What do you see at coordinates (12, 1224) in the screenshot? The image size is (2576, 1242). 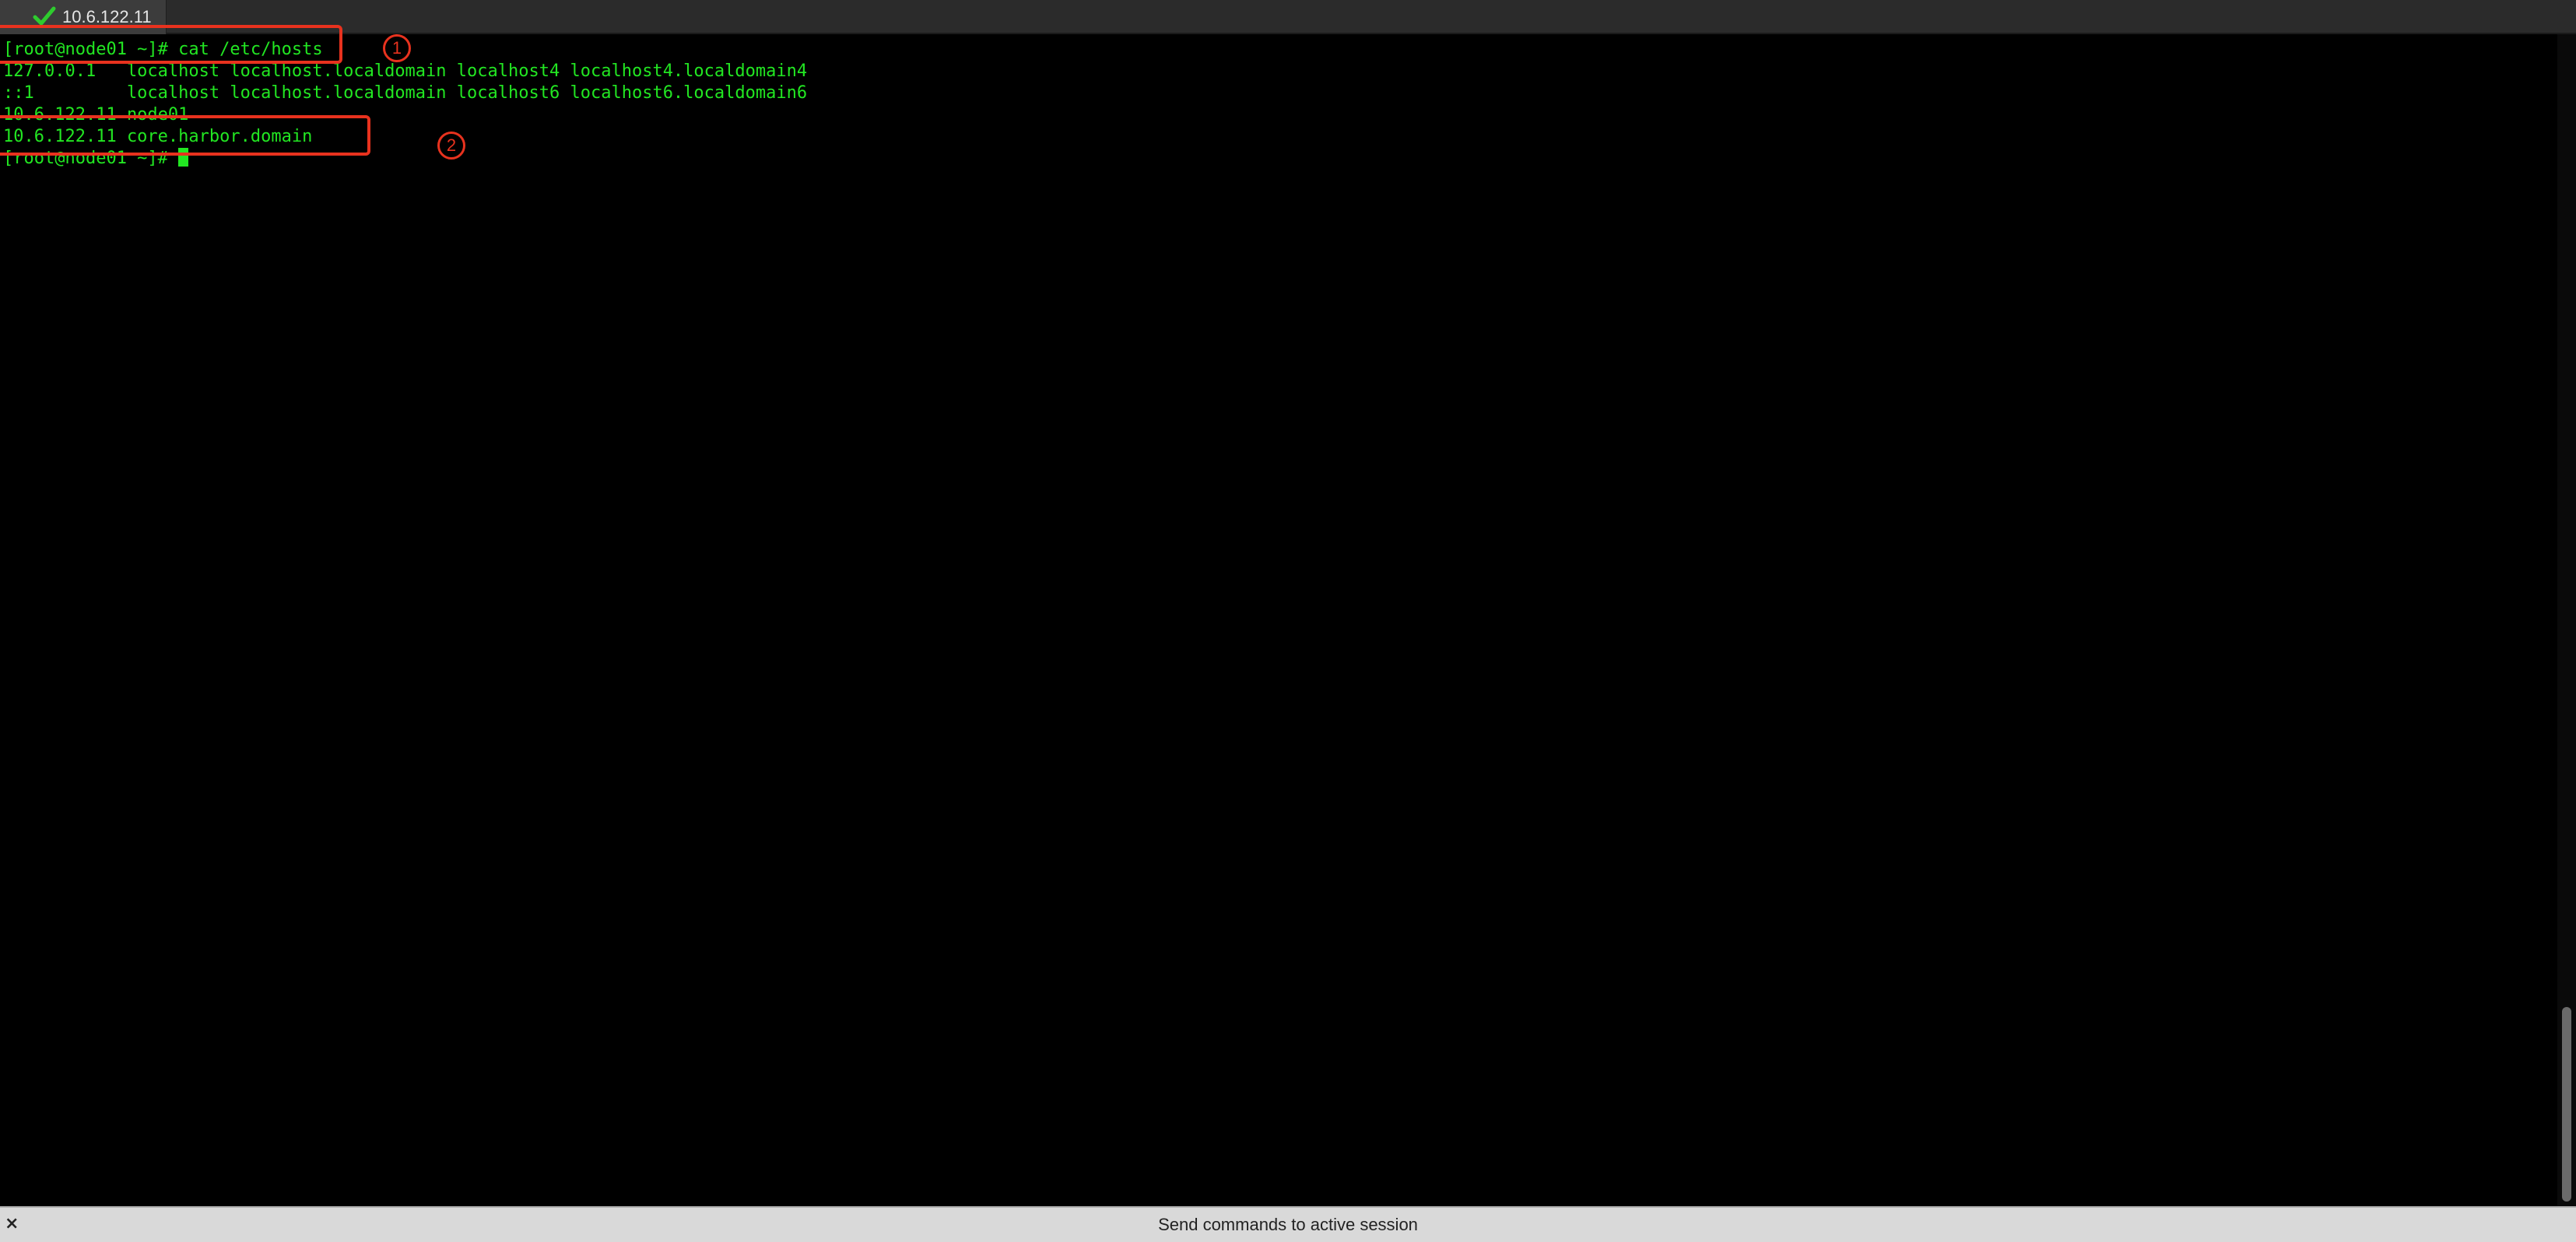 I see `close-icon: ×` at bounding box center [12, 1224].